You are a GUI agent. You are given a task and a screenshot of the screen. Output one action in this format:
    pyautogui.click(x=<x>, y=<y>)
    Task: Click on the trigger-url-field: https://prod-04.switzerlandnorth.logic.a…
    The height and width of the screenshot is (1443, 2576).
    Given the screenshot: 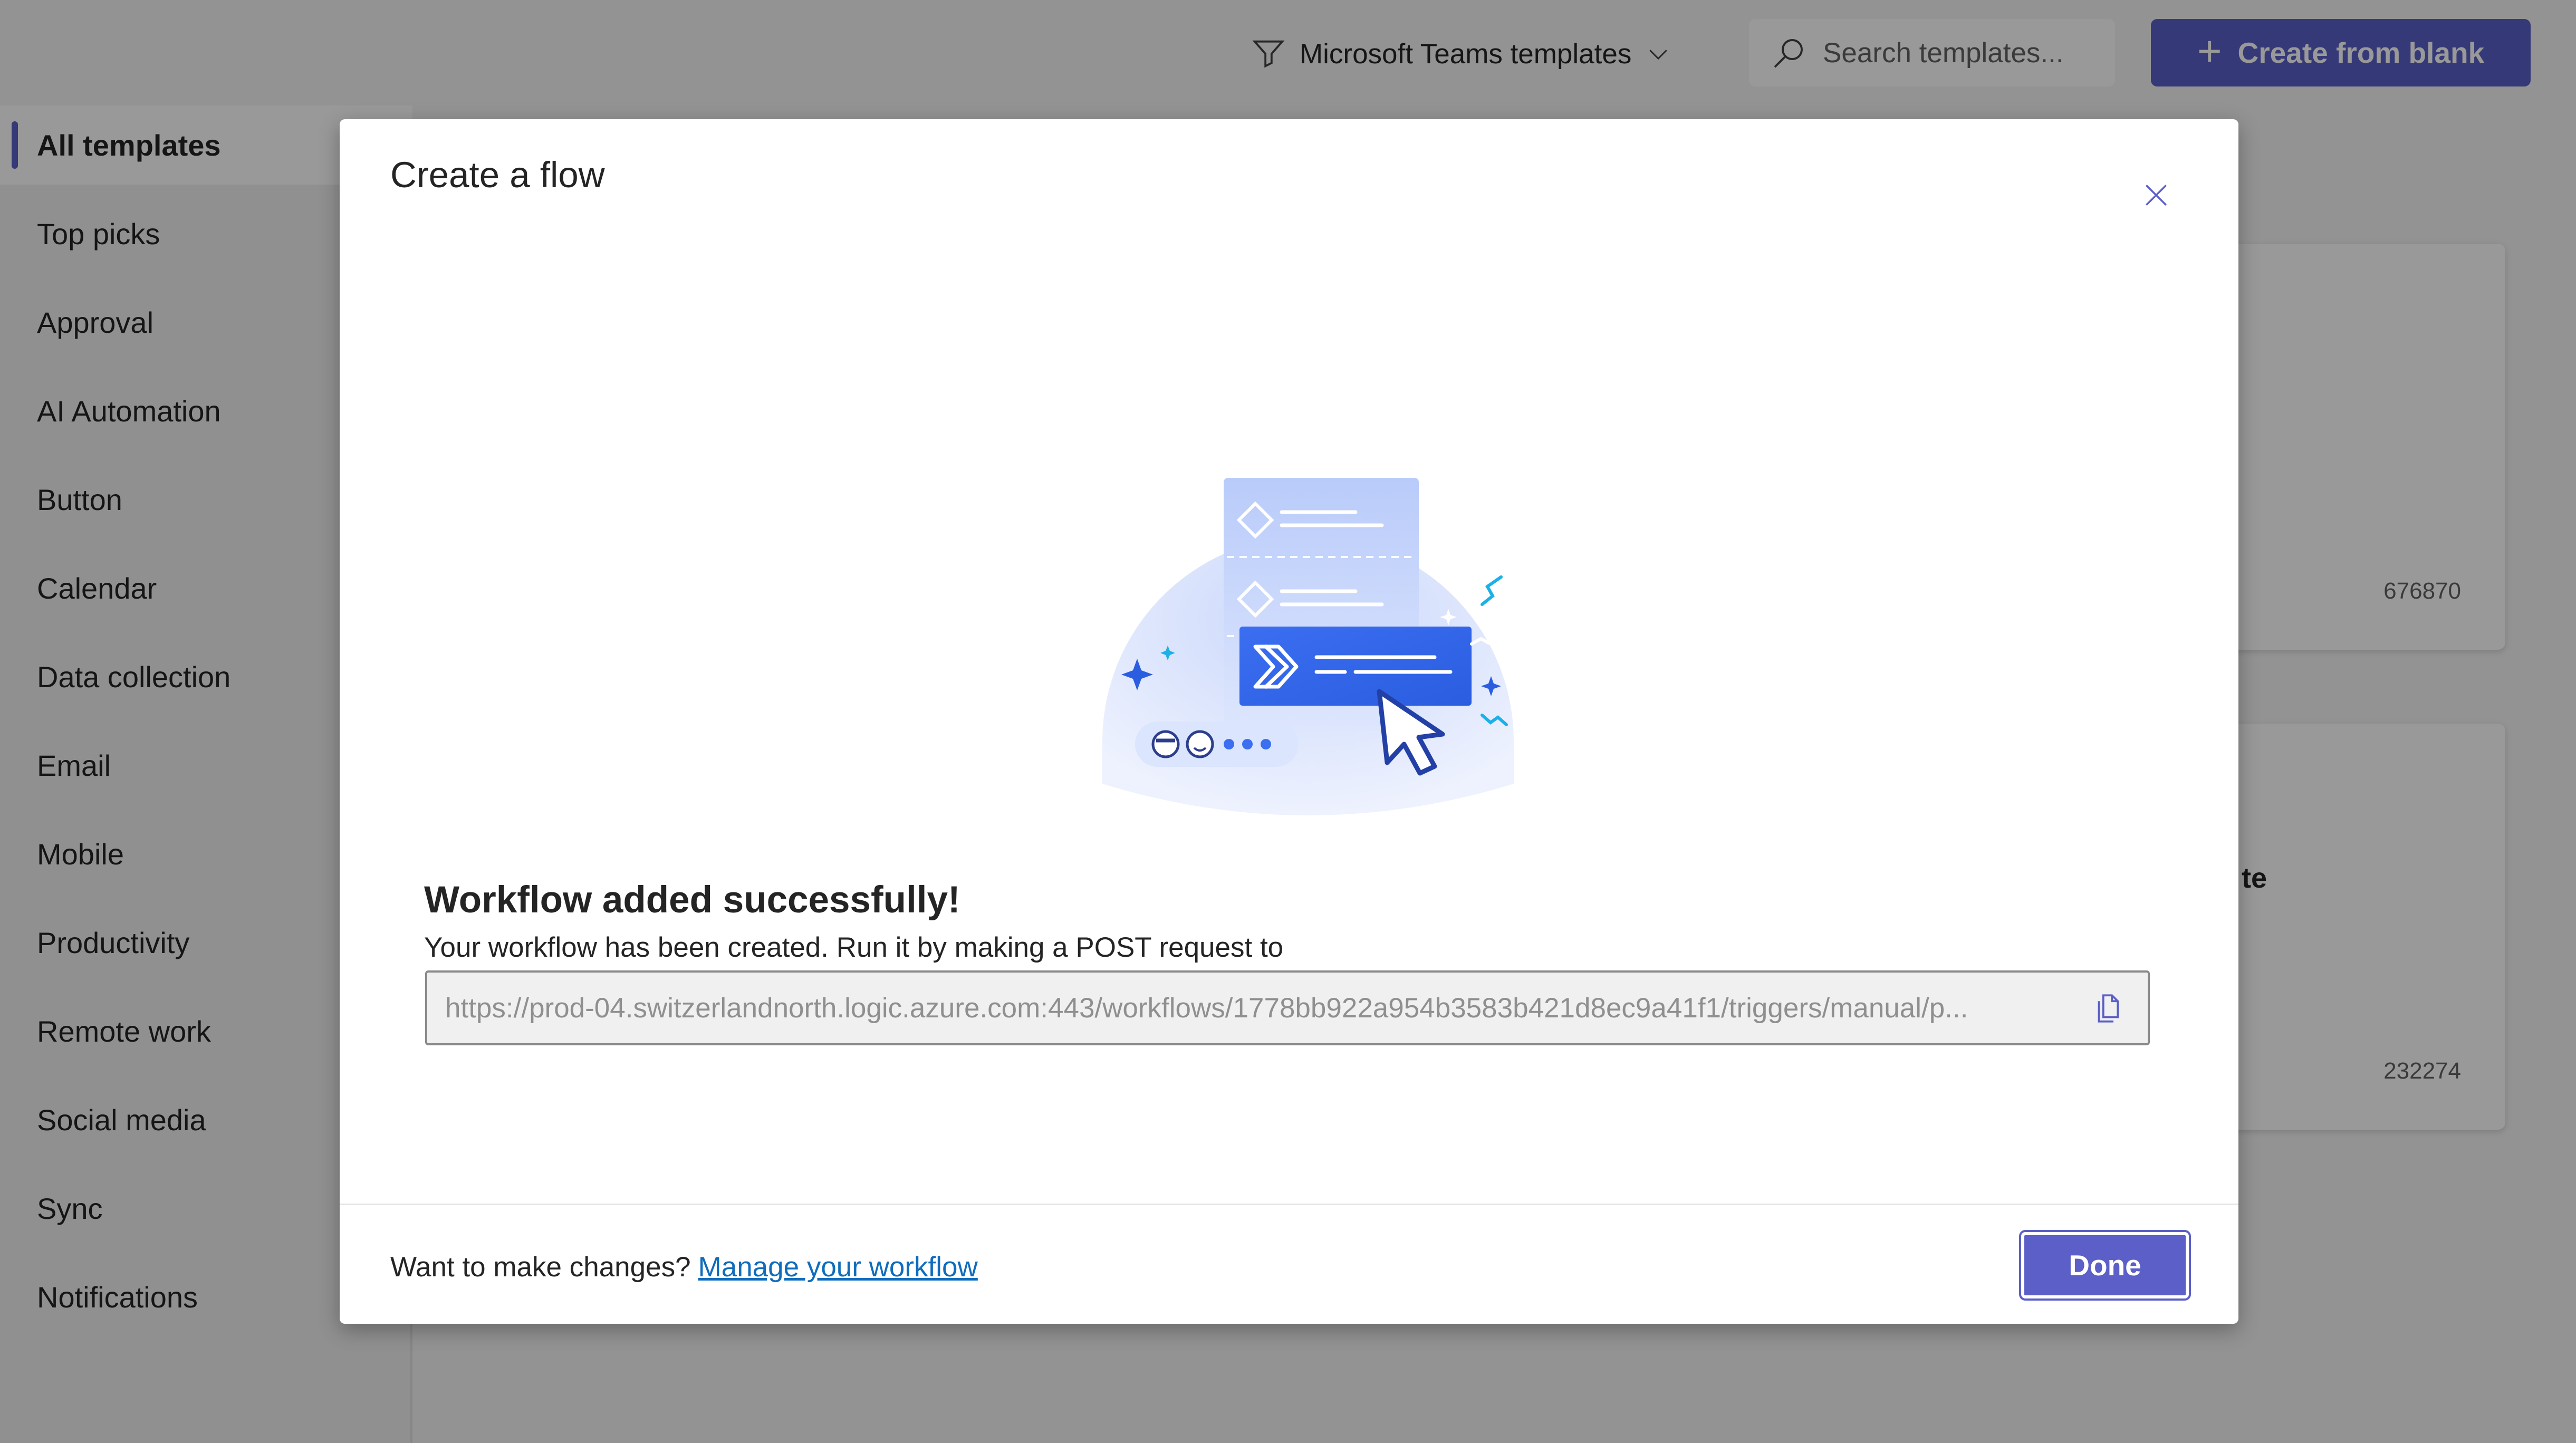 What is the action you would take?
    pyautogui.click(x=1288, y=1008)
    